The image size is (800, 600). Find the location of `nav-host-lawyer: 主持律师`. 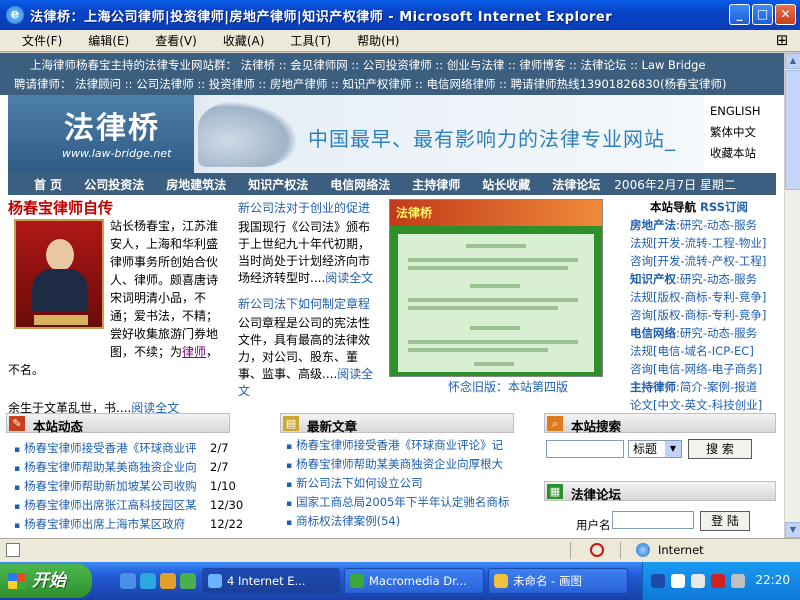

nav-host-lawyer: 主持律师 is located at coordinates (436, 184).